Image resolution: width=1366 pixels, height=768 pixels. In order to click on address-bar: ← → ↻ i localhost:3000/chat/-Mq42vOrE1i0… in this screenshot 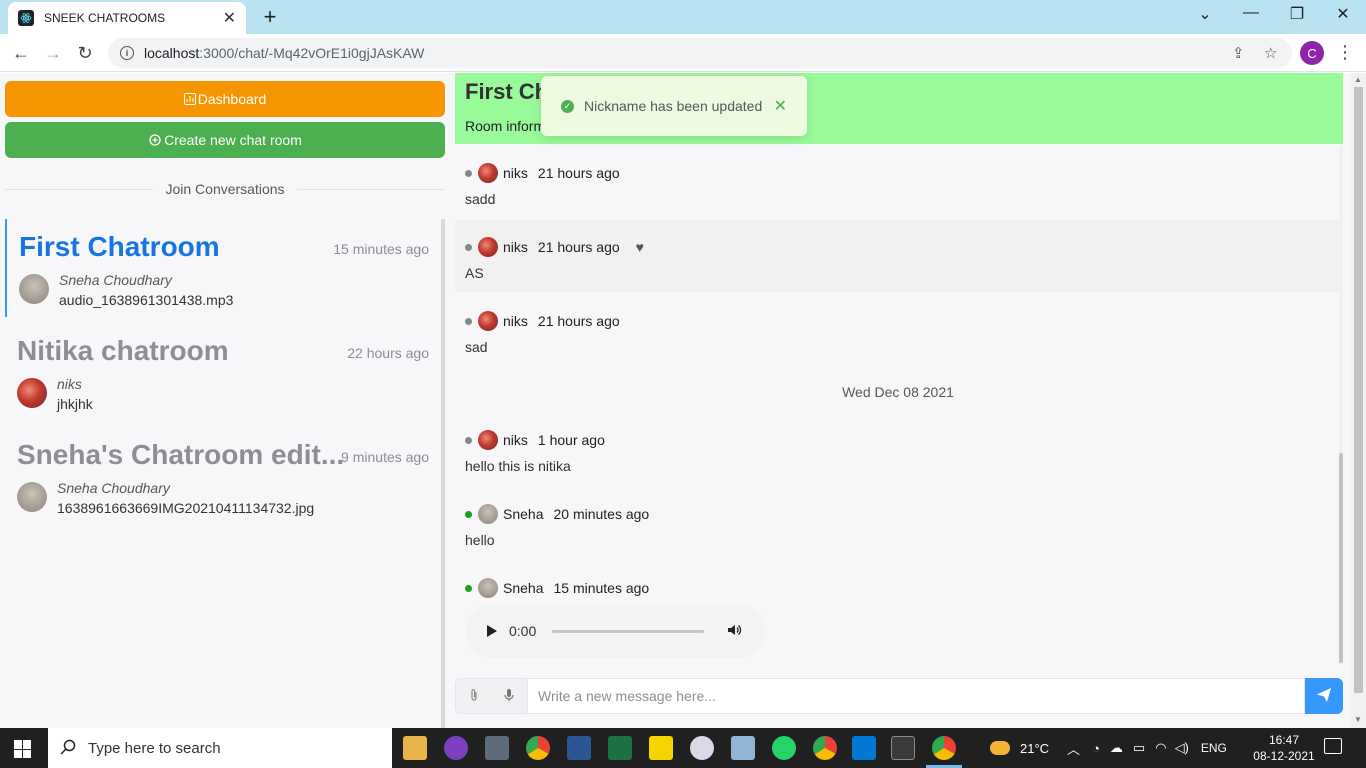, I will do `click(683, 53)`.